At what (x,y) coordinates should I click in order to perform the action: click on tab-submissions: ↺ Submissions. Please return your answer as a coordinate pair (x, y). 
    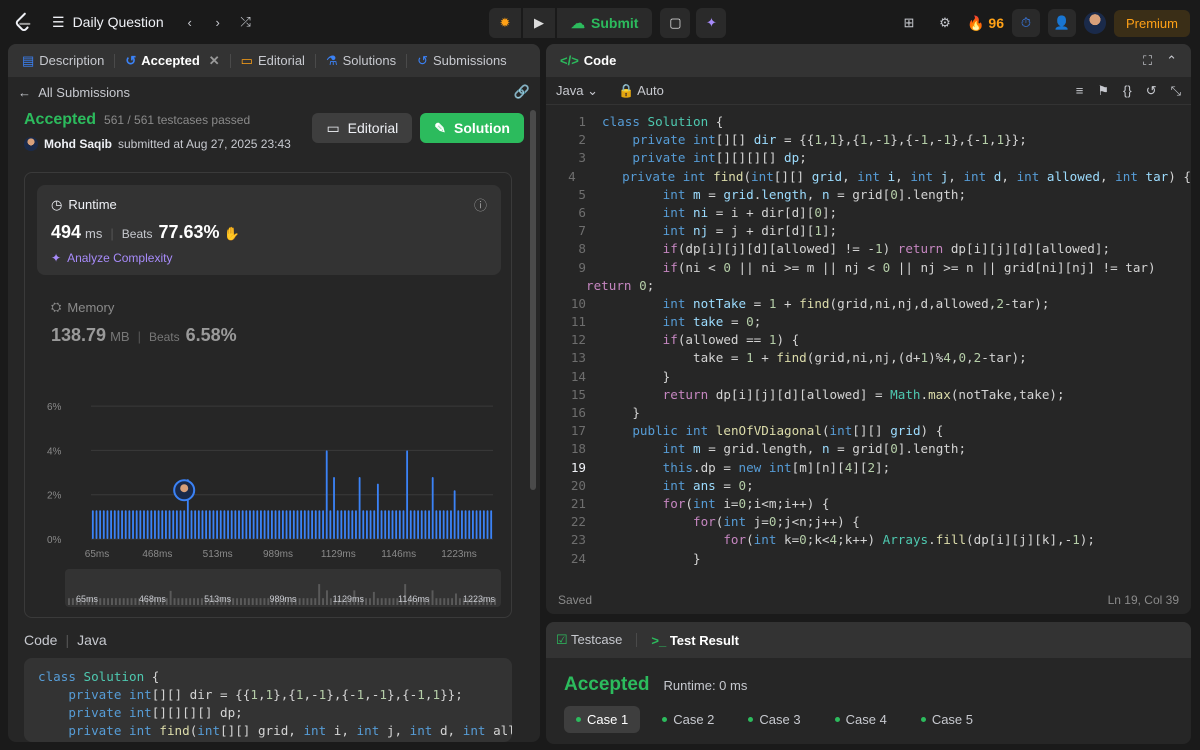
    Looking at the image, I should click on (462, 60).